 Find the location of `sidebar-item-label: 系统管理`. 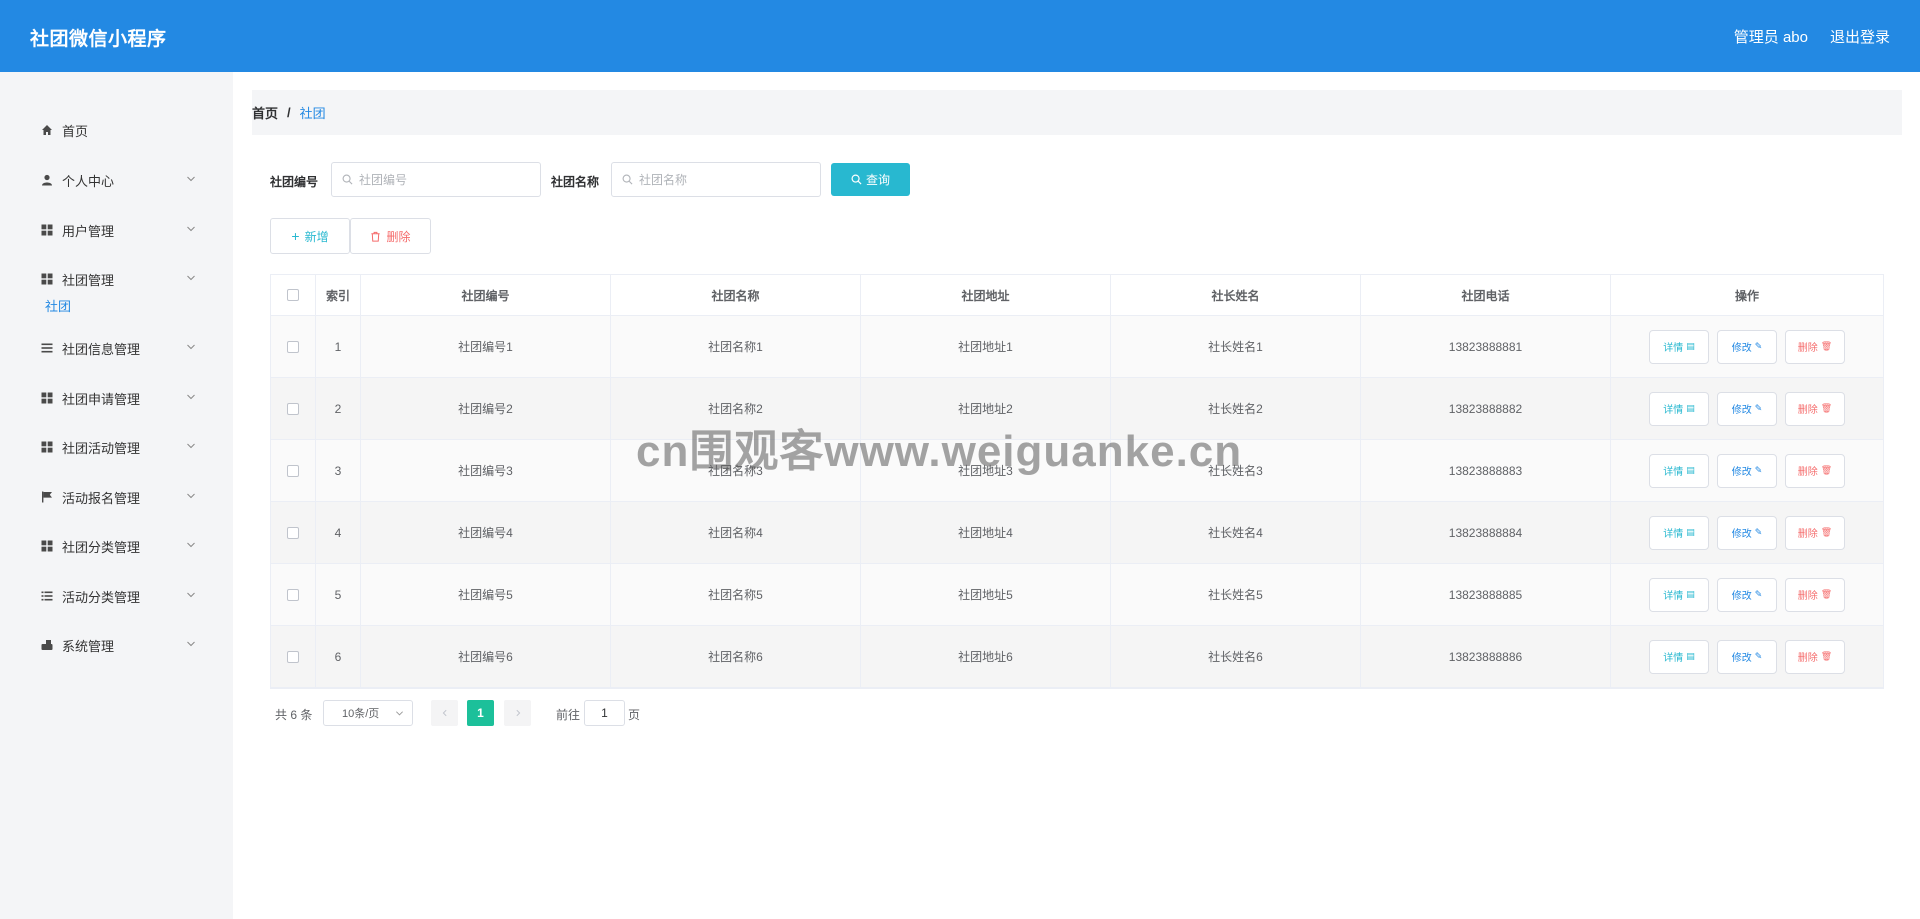

sidebar-item-label: 系统管理 is located at coordinates (88, 646).